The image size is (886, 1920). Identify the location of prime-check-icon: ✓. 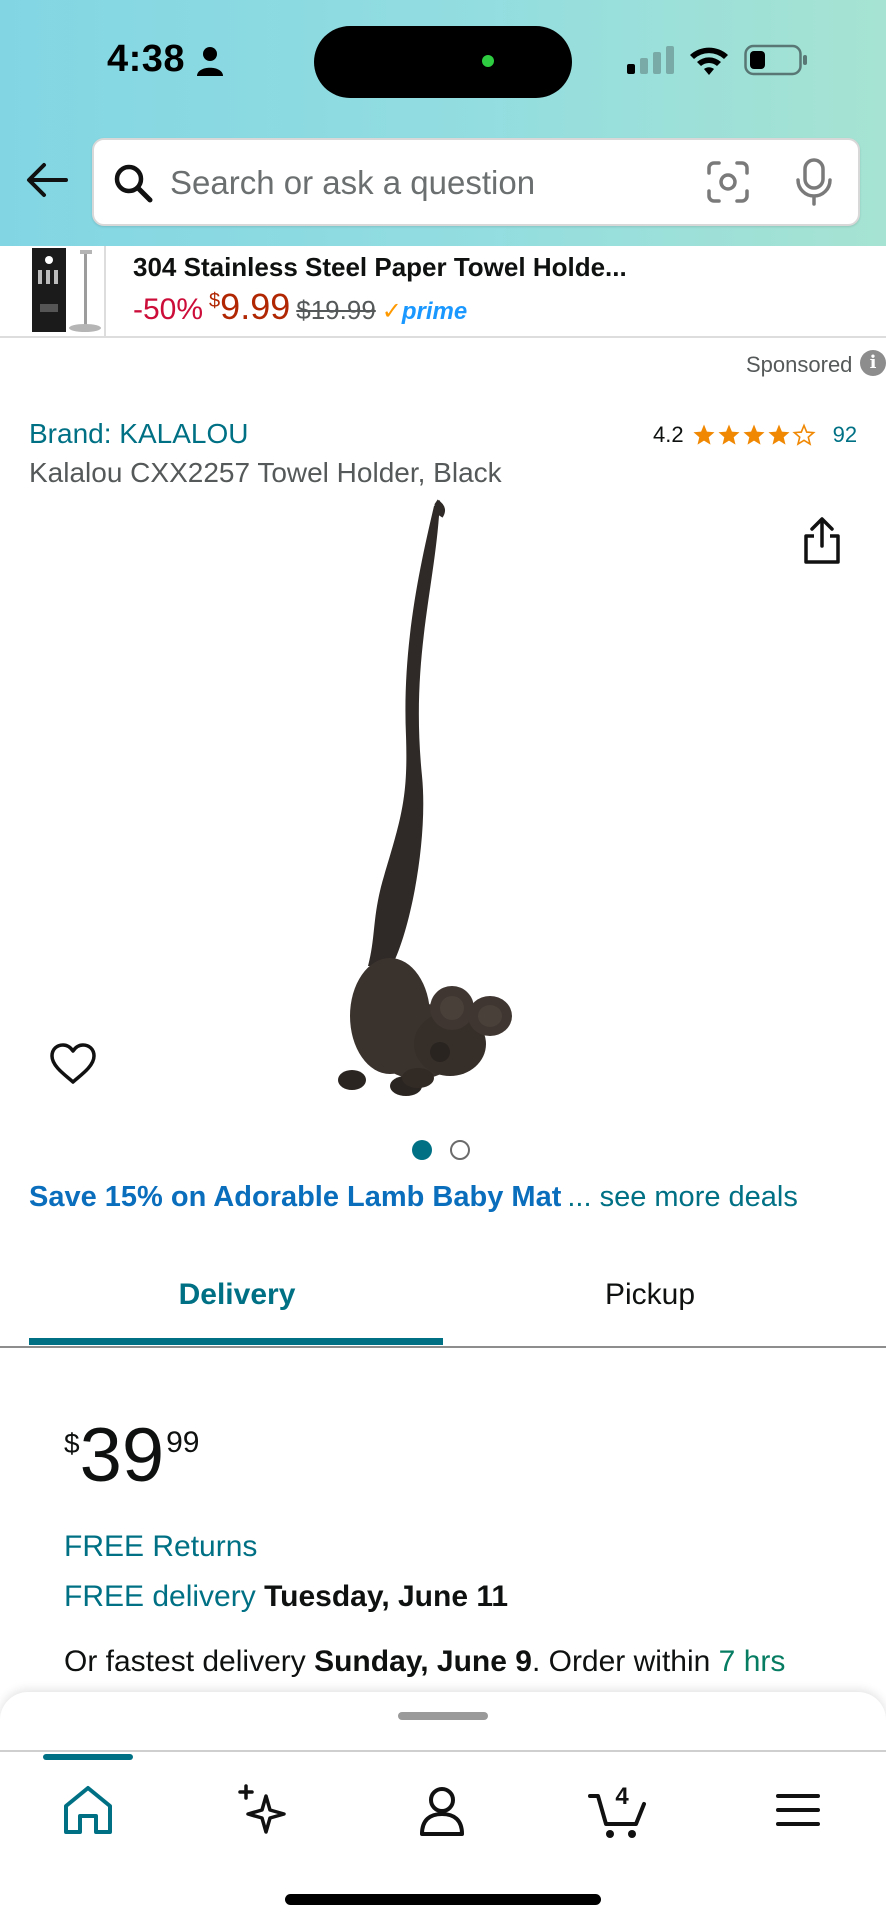
(391, 311).